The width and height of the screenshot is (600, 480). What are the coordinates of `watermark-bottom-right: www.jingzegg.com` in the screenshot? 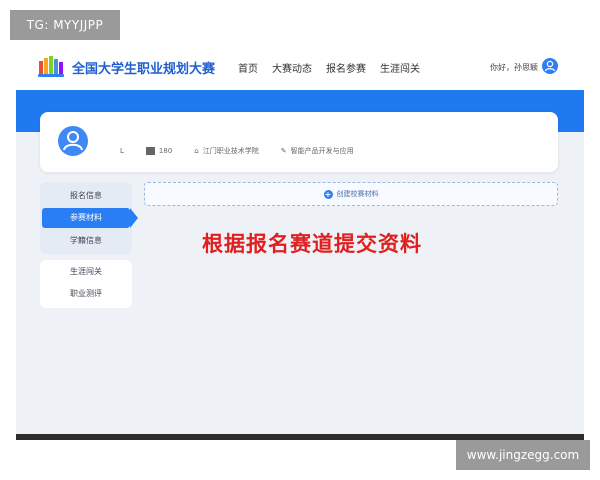 It's located at (523, 455).